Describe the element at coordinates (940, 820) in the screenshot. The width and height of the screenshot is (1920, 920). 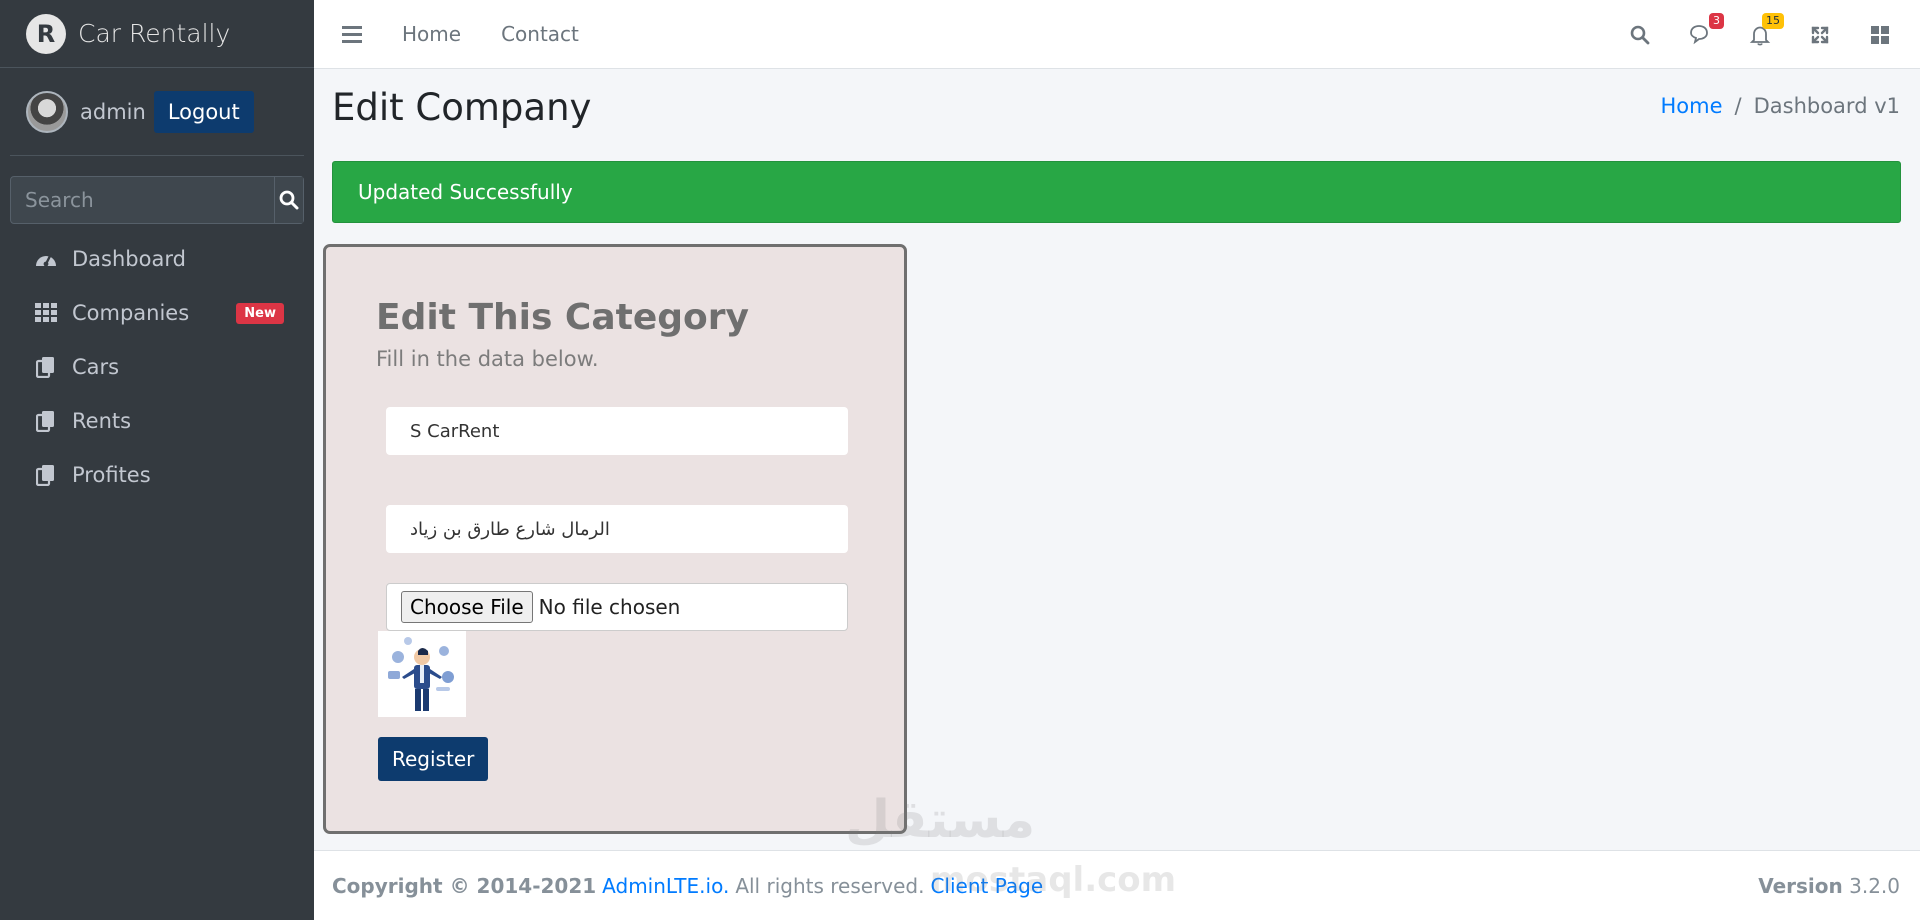
I see `watermark-arabic: مستقل` at that location.